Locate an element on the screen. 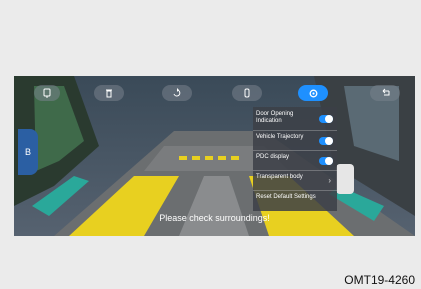  side-tab: B is located at coordinates (28, 152).